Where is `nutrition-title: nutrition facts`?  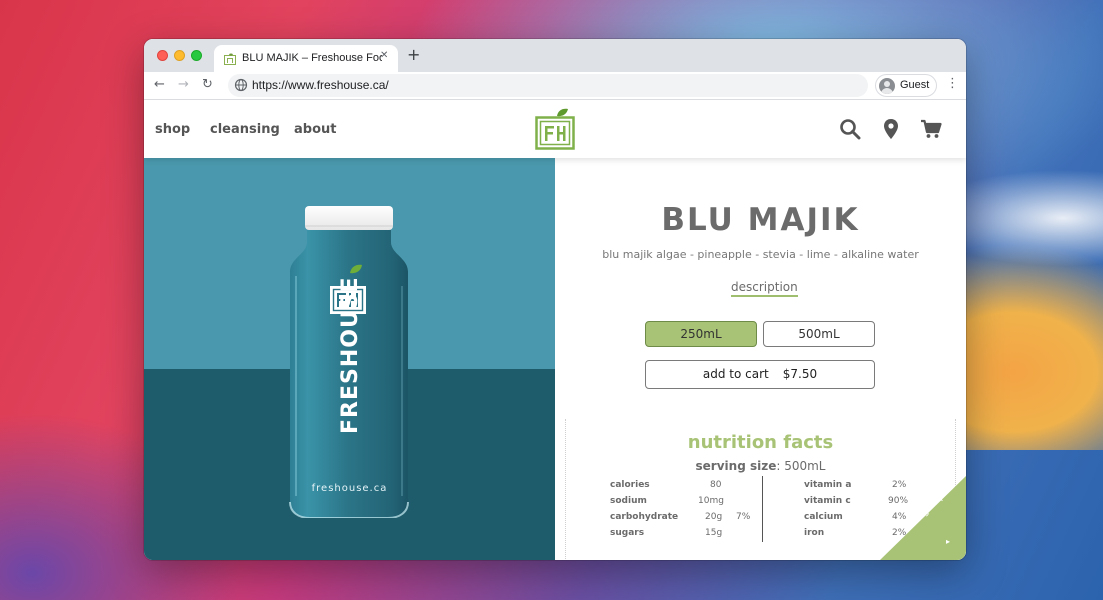 nutrition-title: nutrition facts is located at coordinates (760, 442).